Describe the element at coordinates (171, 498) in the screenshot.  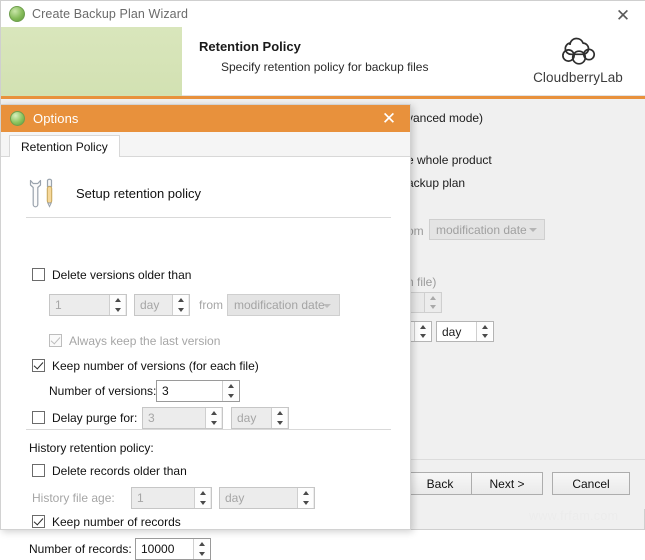
I see `spinner-history-file-age: 1` at that location.